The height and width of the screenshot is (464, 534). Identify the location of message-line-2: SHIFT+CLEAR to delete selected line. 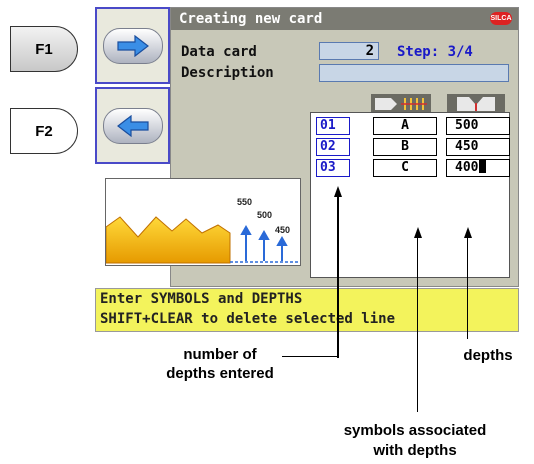
(248, 319).